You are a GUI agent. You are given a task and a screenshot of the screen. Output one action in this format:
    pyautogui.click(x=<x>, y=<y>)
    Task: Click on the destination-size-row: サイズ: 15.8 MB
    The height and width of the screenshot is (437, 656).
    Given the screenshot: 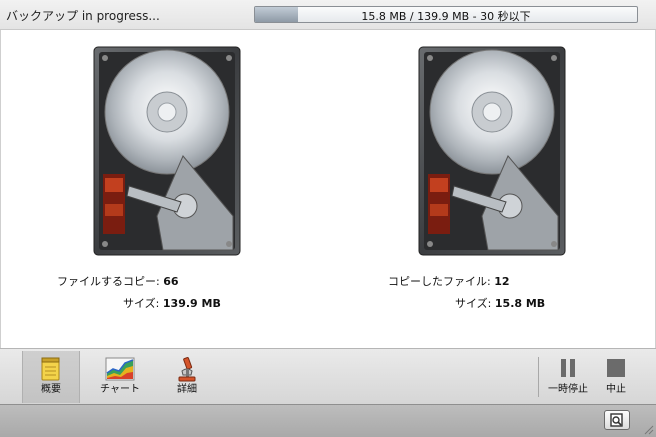 What is the action you would take?
    pyautogui.click(x=500, y=303)
    